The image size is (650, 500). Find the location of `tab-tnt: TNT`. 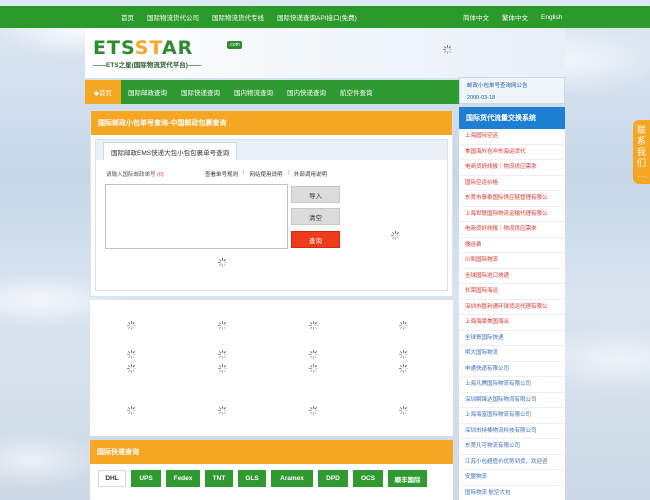

tab-tnt: TNT is located at coordinates (219, 478).